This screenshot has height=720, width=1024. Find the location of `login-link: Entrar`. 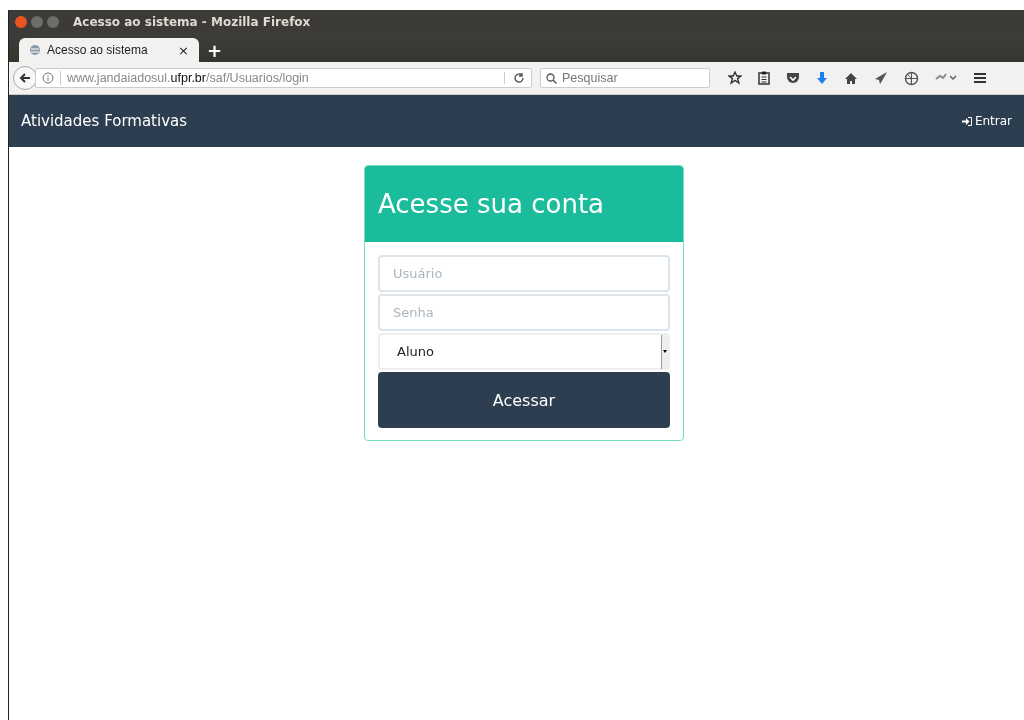

login-link: Entrar is located at coordinates (986, 121).